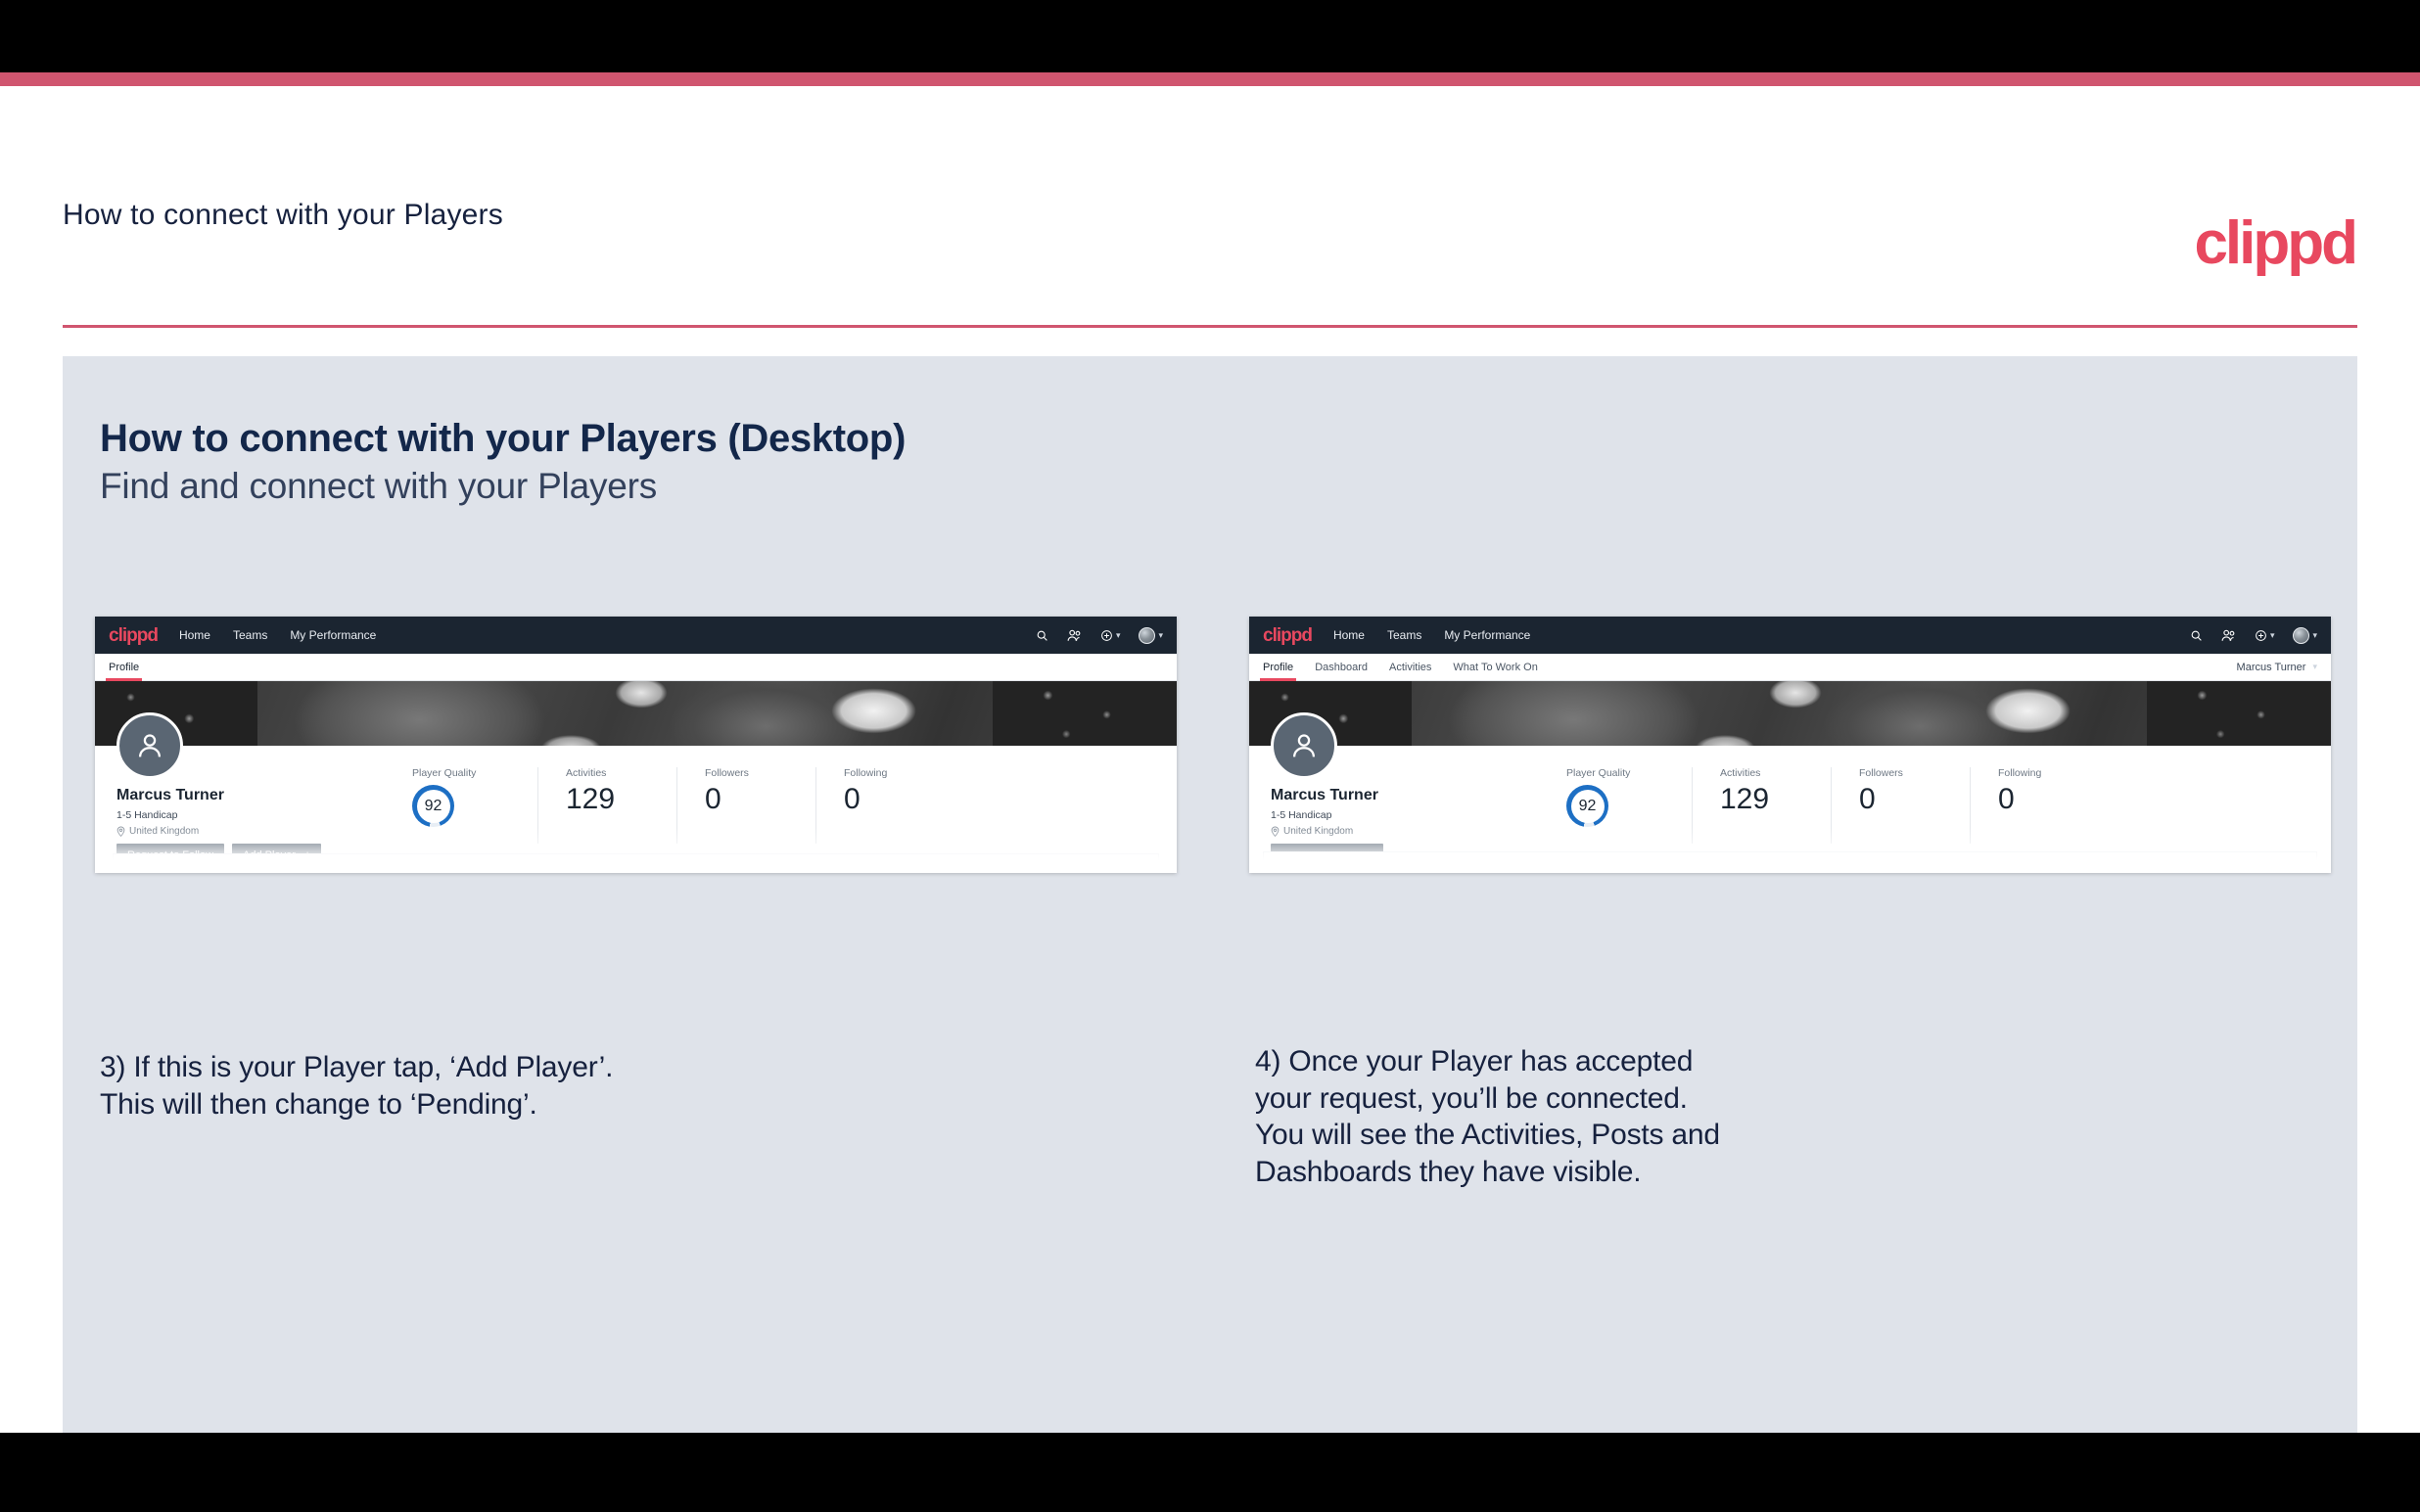 This screenshot has height=1512, width=2420. What do you see at coordinates (2152, 867) in the screenshot?
I see `range-1yr: 1 yr` at bounding box center [2152, 867].